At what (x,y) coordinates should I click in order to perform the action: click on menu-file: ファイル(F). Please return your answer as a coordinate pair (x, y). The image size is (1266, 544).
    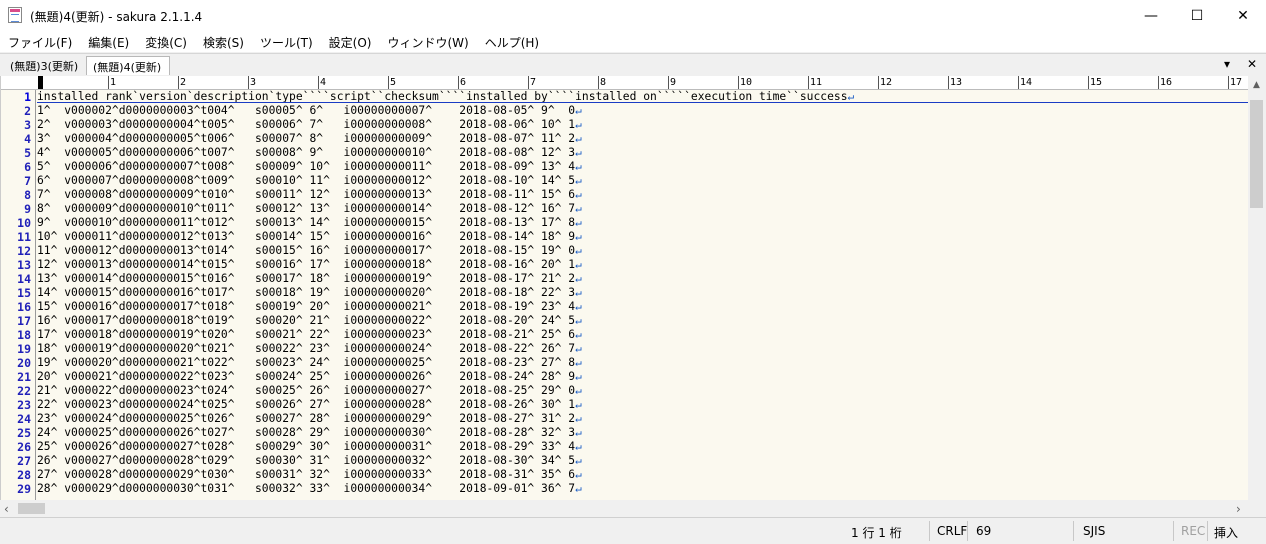
    Looking at the image, I should click on (40, 41).